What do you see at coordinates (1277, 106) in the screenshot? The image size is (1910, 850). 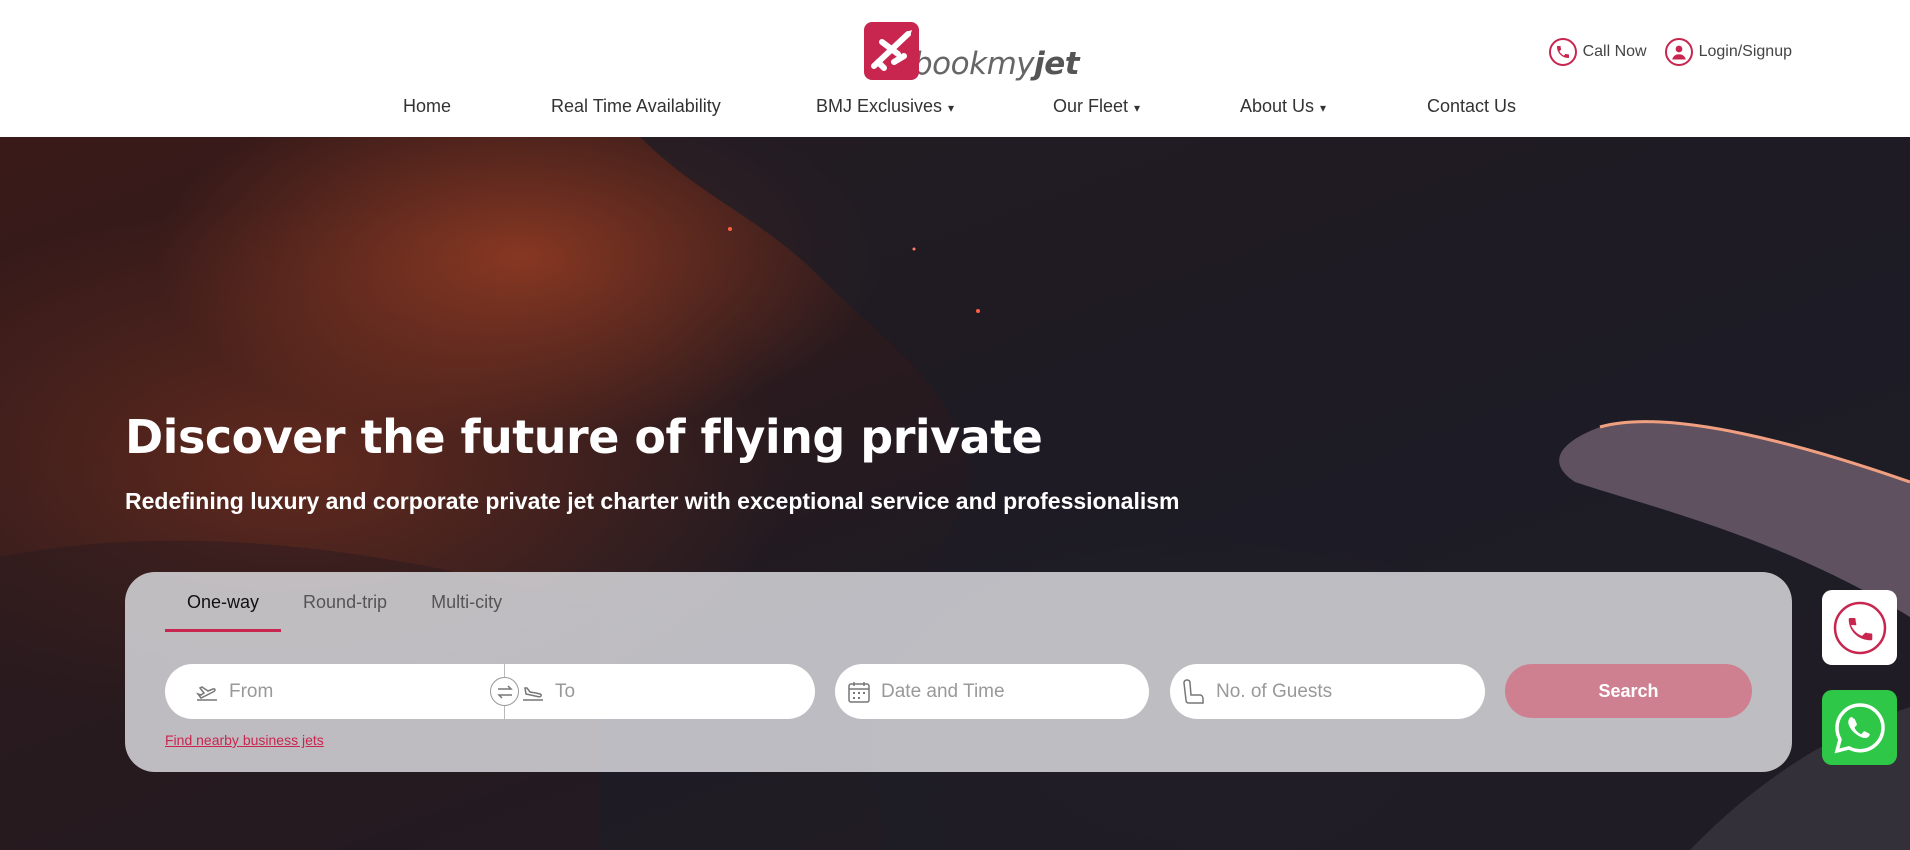 I see `nav-about-us-label: About Us` at bounding box center [1277, 106].